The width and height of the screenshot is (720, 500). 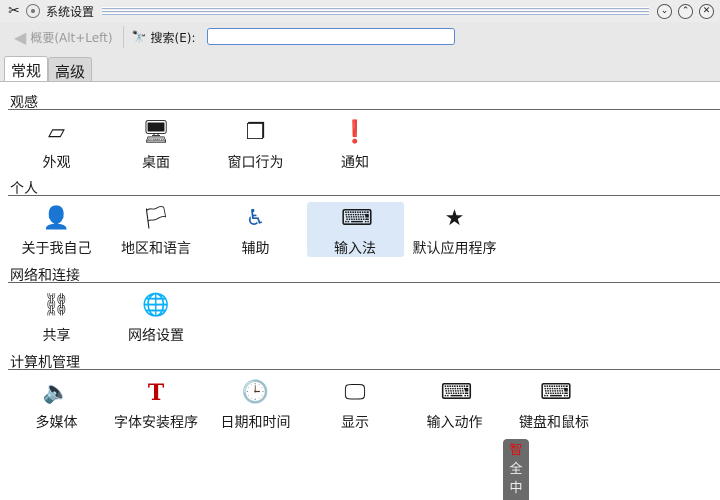 I want to click on settings-item: T 字体安装程序, so click(x=156, y=403).